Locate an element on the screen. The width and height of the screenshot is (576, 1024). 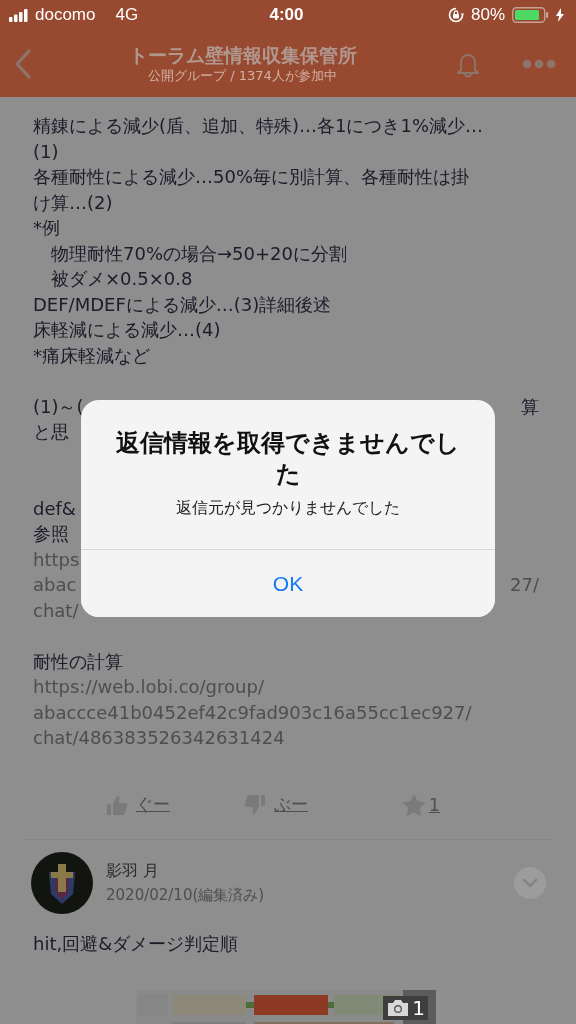
post-text: hit,回避&ダメージ判定順 is located at coordinates (136, 943).